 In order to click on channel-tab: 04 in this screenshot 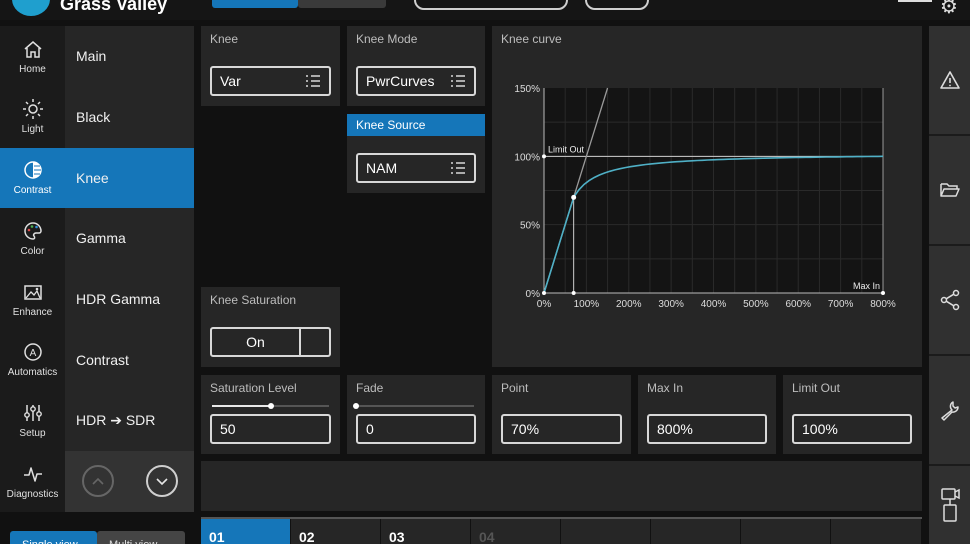, I will do `click(515, 531)`.